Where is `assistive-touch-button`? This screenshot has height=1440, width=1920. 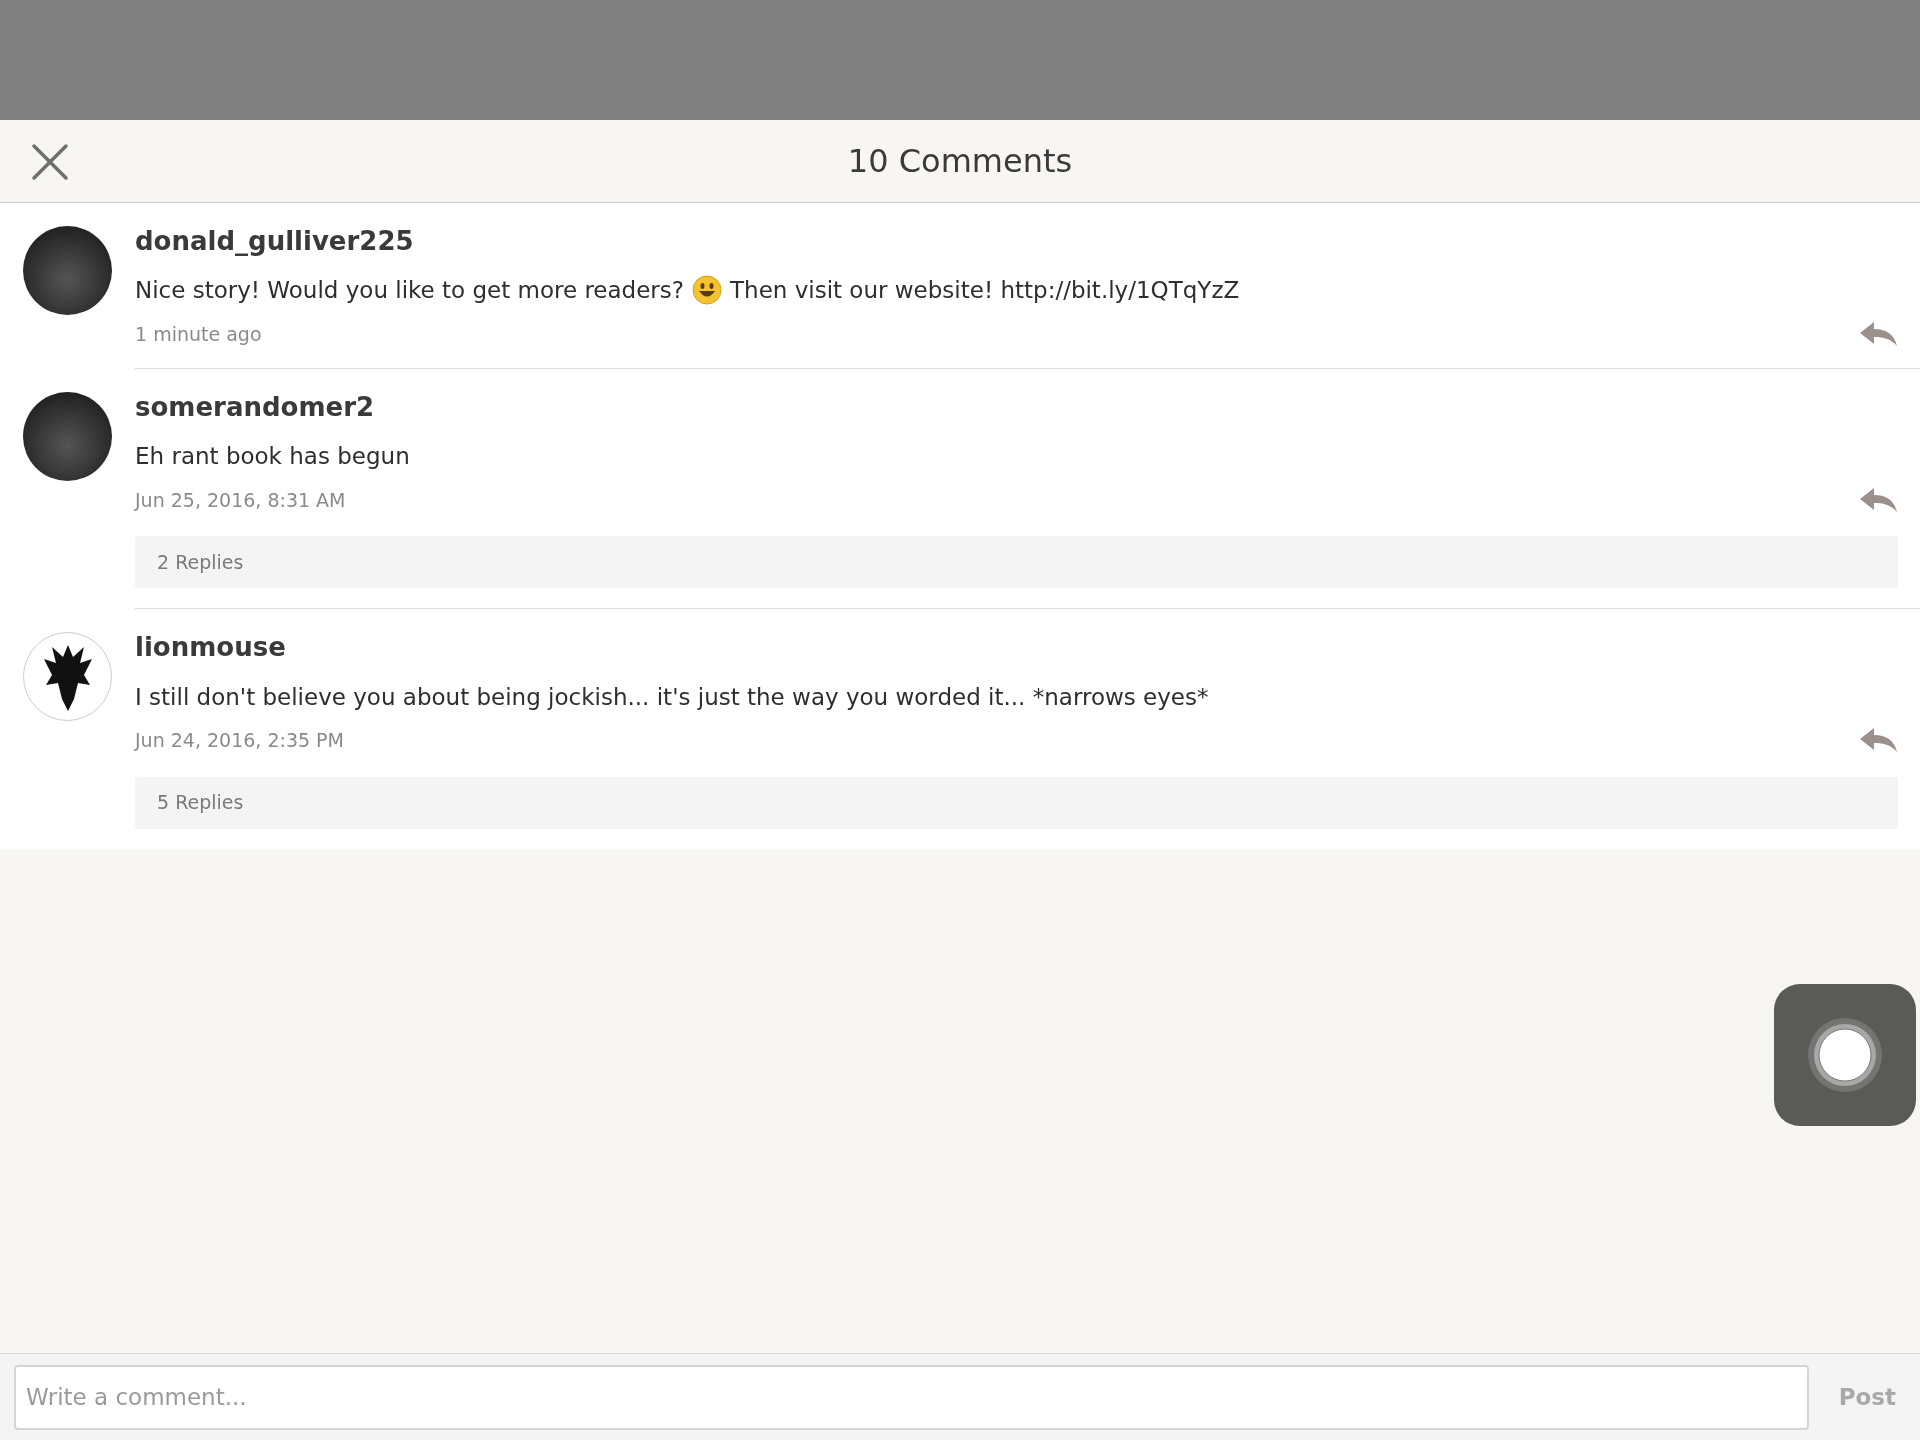
assistive-touch-button is located at coordinates (1845, 1055).